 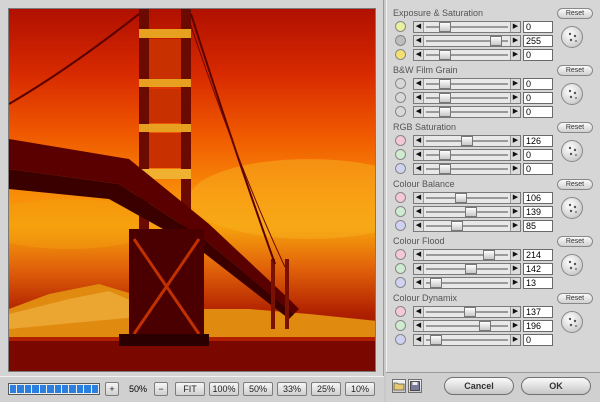 I want to click on value-field: 106, so click(x=538, y=198).